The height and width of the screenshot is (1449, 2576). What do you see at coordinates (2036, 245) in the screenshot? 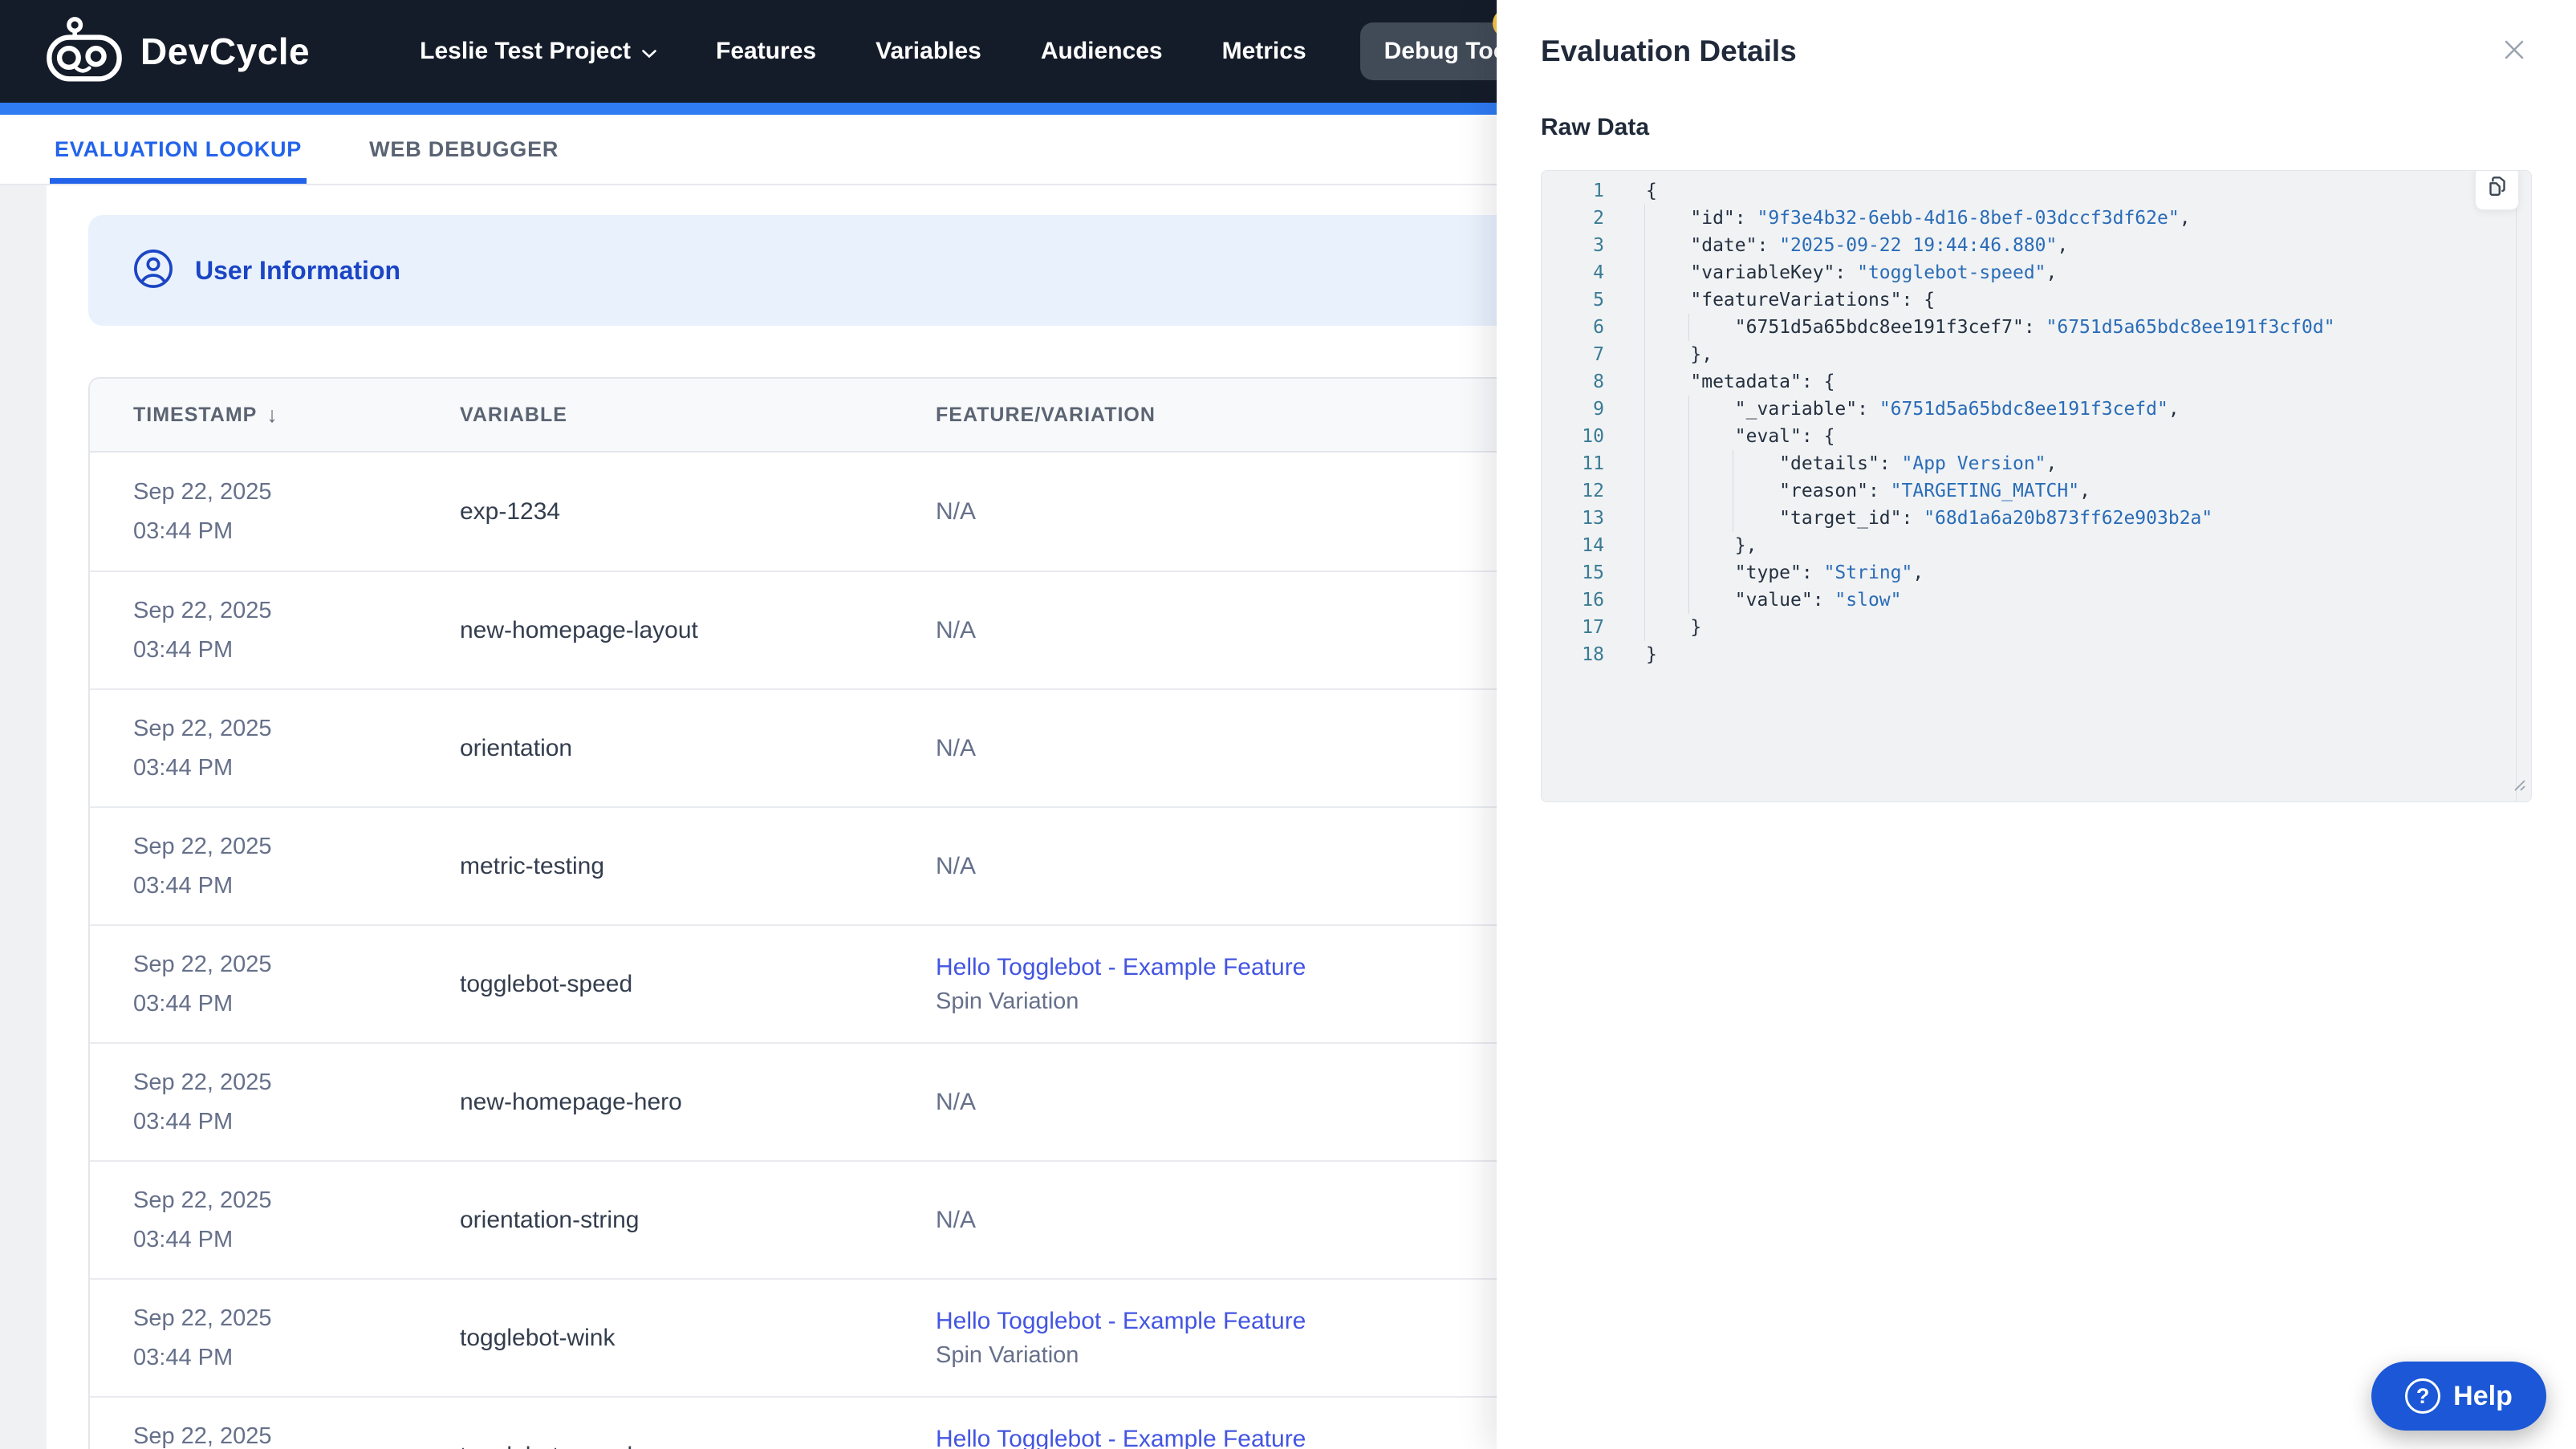
I see `code-line: 3 "date": "2025-09-22 19:44:46.880",` at bounding box center [2036, 245].